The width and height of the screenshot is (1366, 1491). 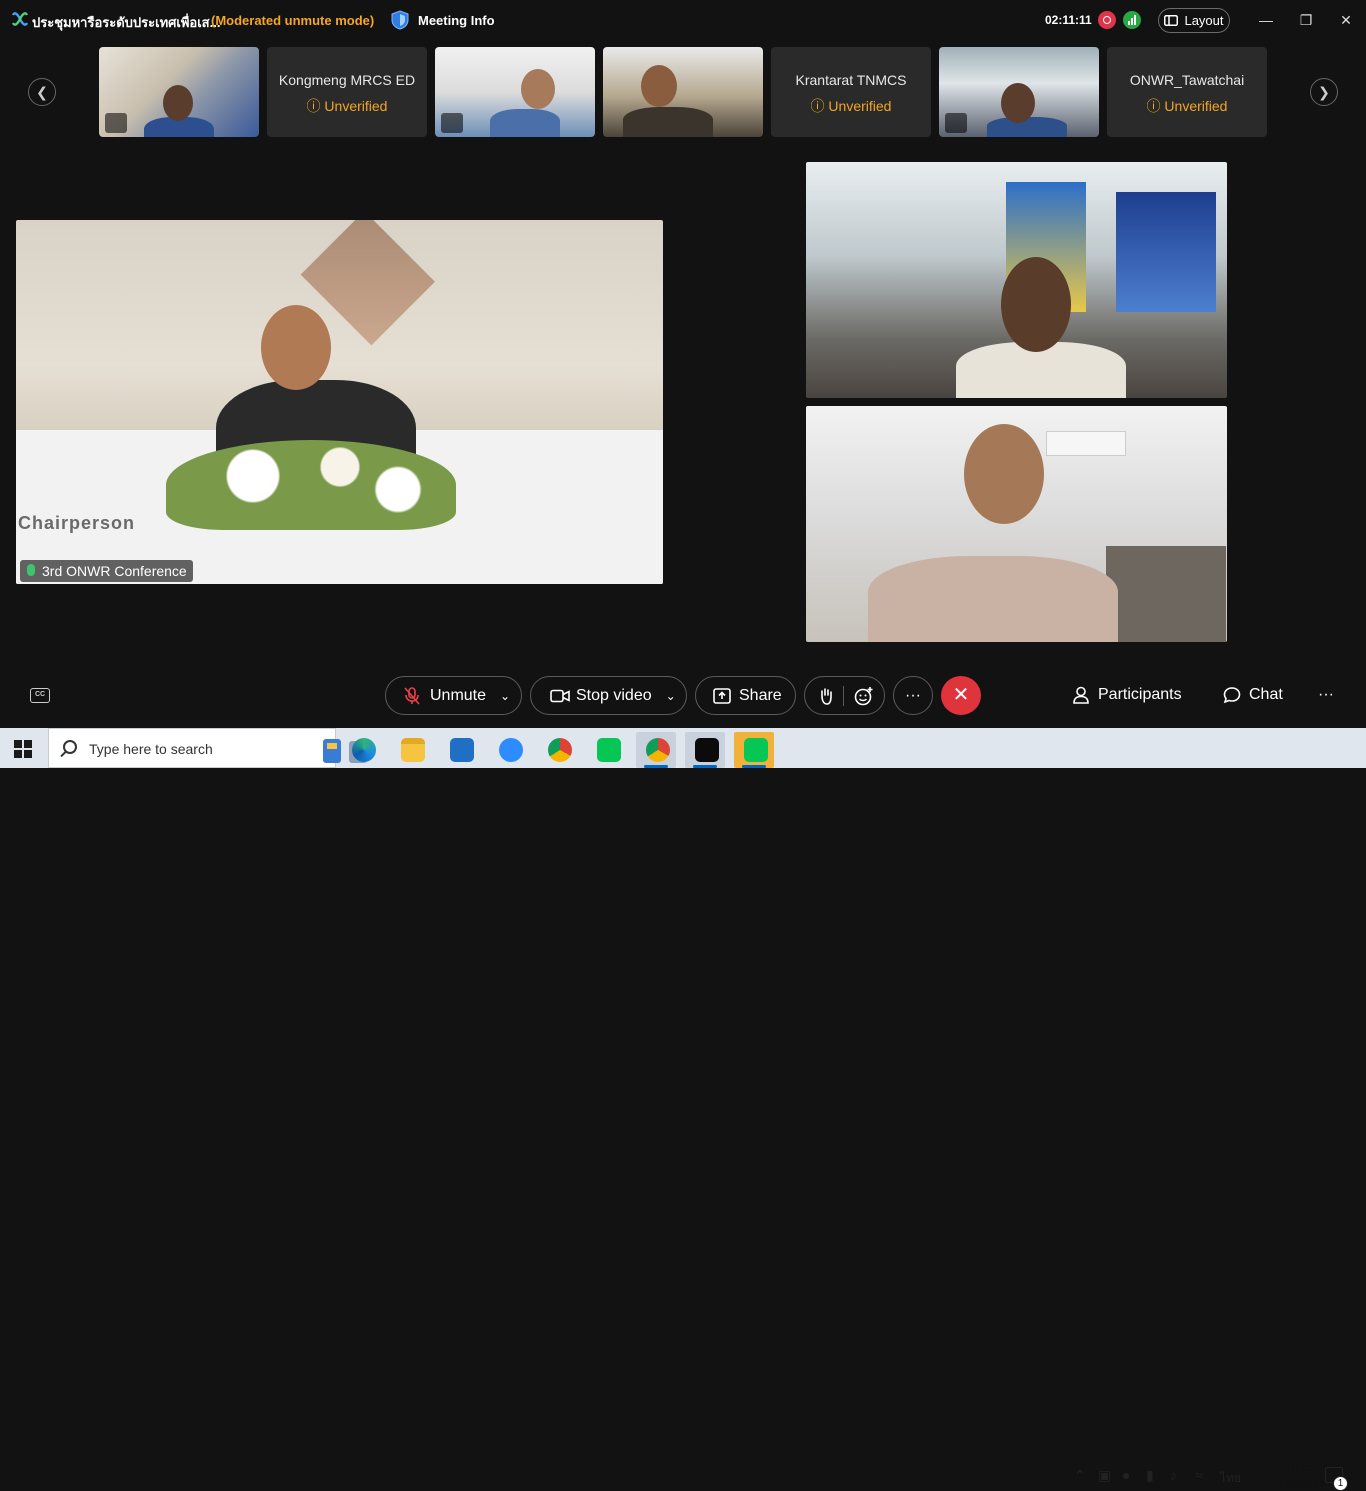 What do you see at coordinates (1187, 80) in the screenshot?
I see `participant-name: ONWR_Tawatchai` at bounding box center [1187, 80].